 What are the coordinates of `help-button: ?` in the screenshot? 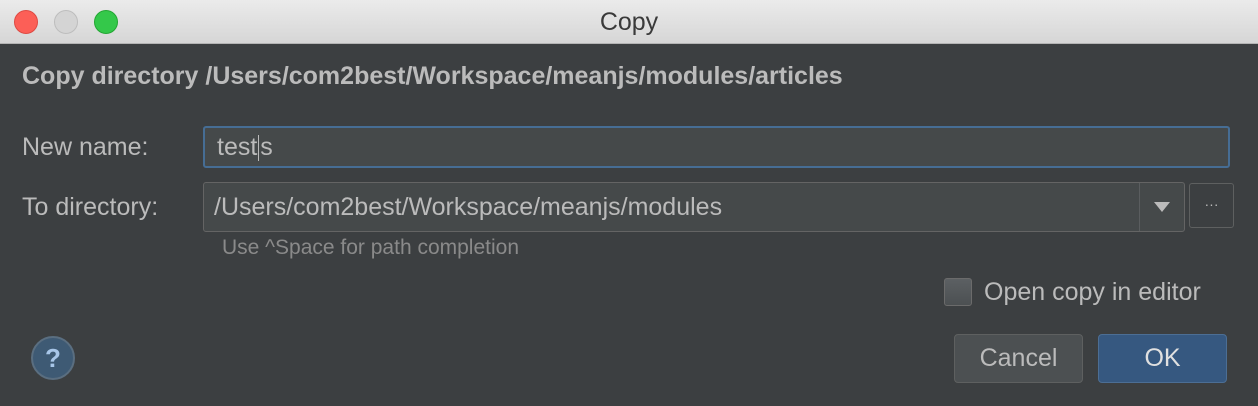 It's located at (53, 358).